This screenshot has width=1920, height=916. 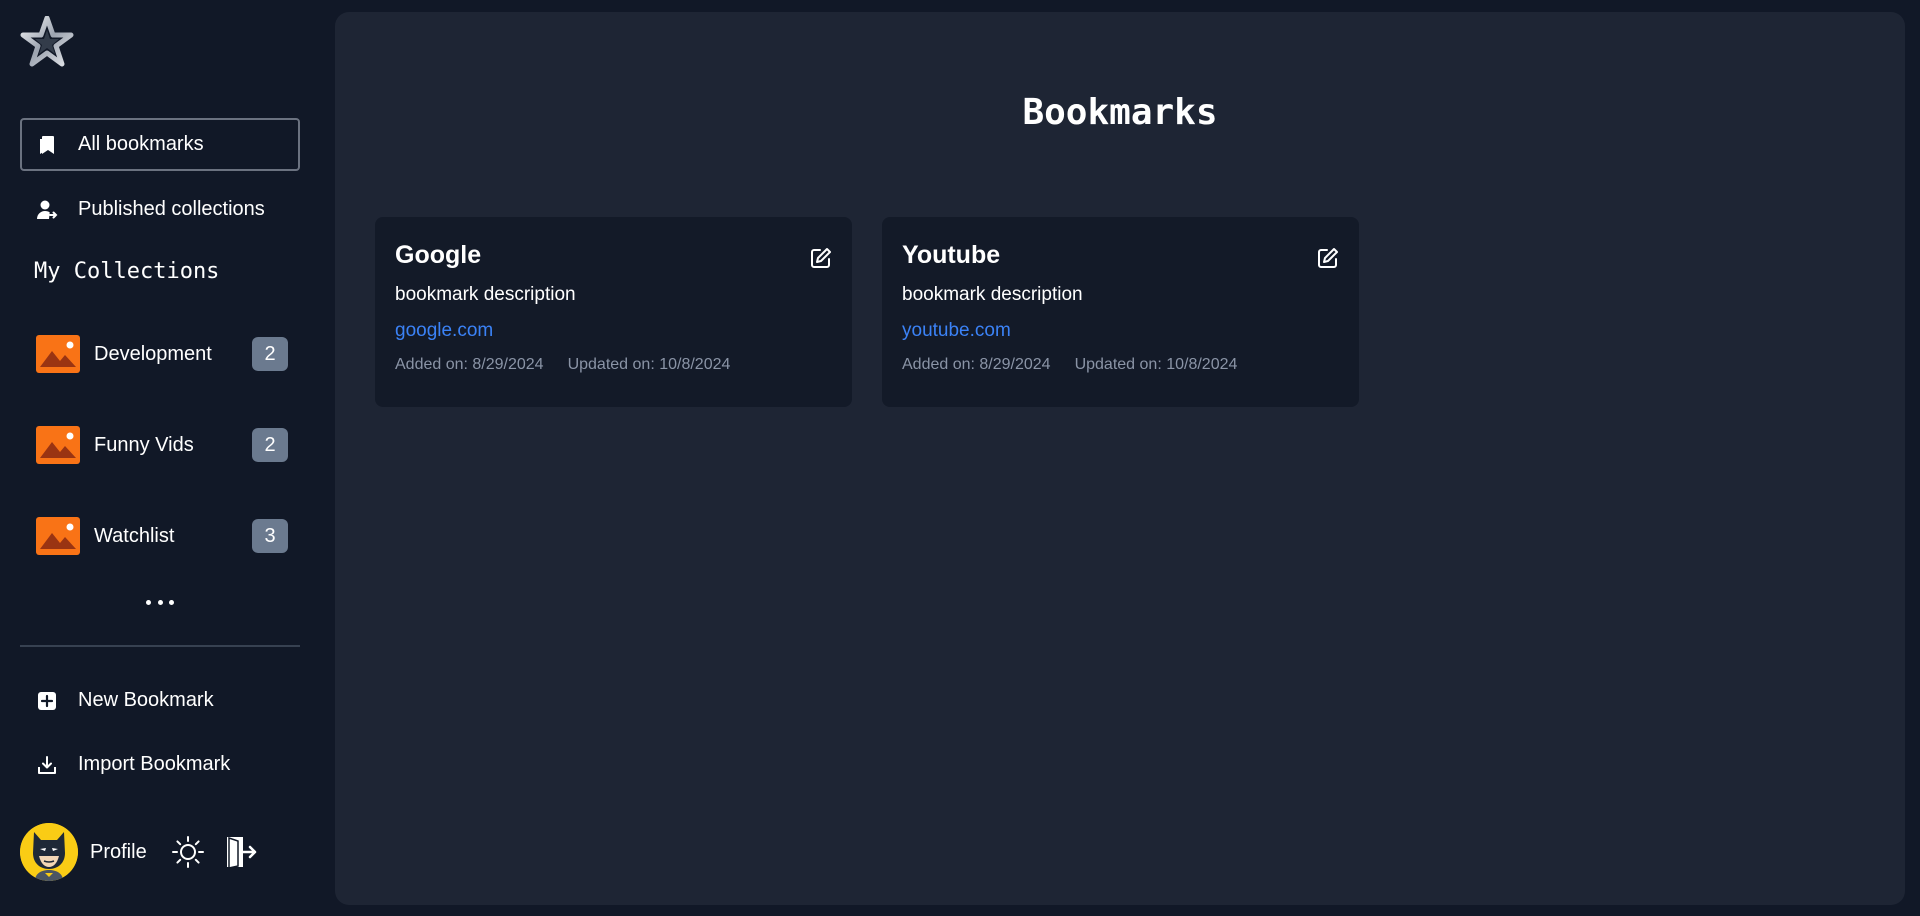 I want to click on collection-item-watchlist: Watchlist 3, so click(x=162, y=536).